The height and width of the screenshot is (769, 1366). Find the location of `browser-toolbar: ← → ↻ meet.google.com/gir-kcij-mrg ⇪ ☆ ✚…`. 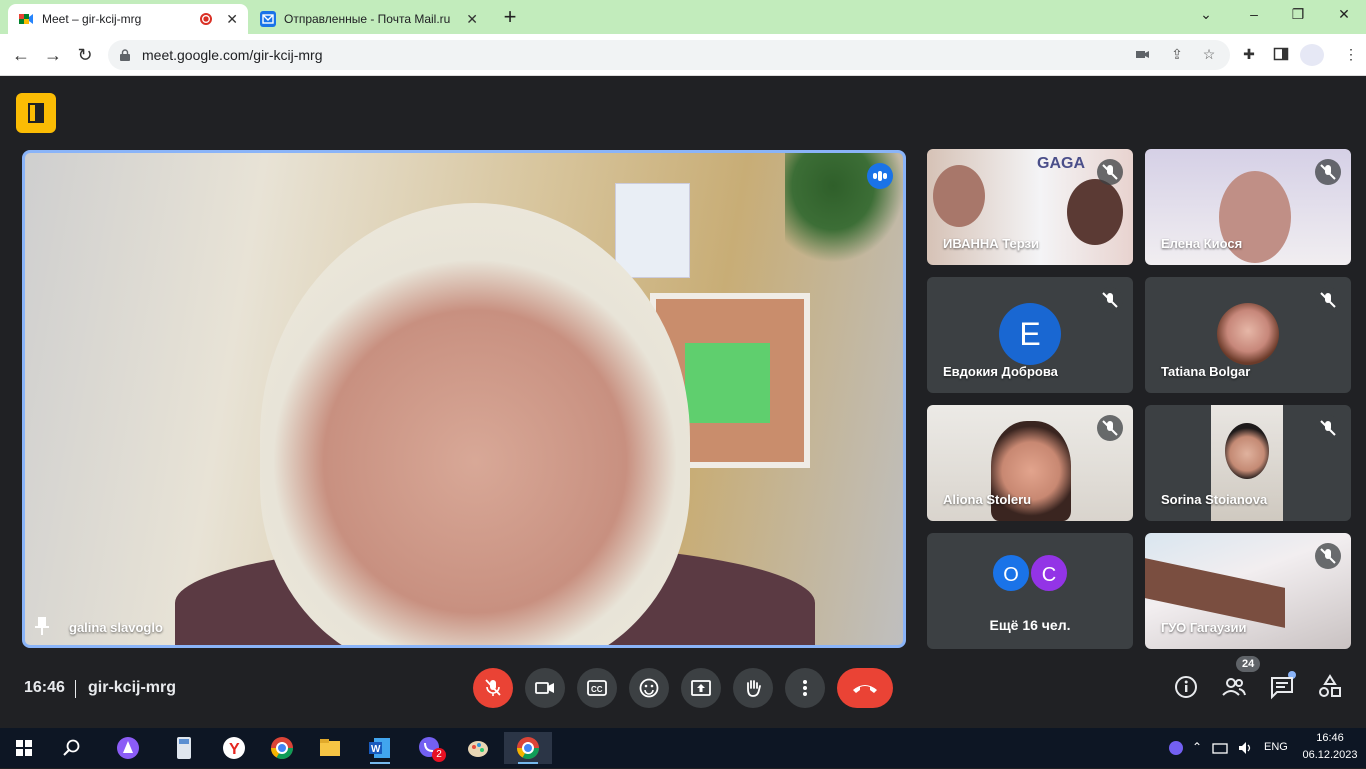

browser-toolbar: ← → ↻ meet.google.com/gir-kcij-mrg ⇪ ☆ ✚… is located at coordinates (683, 55).